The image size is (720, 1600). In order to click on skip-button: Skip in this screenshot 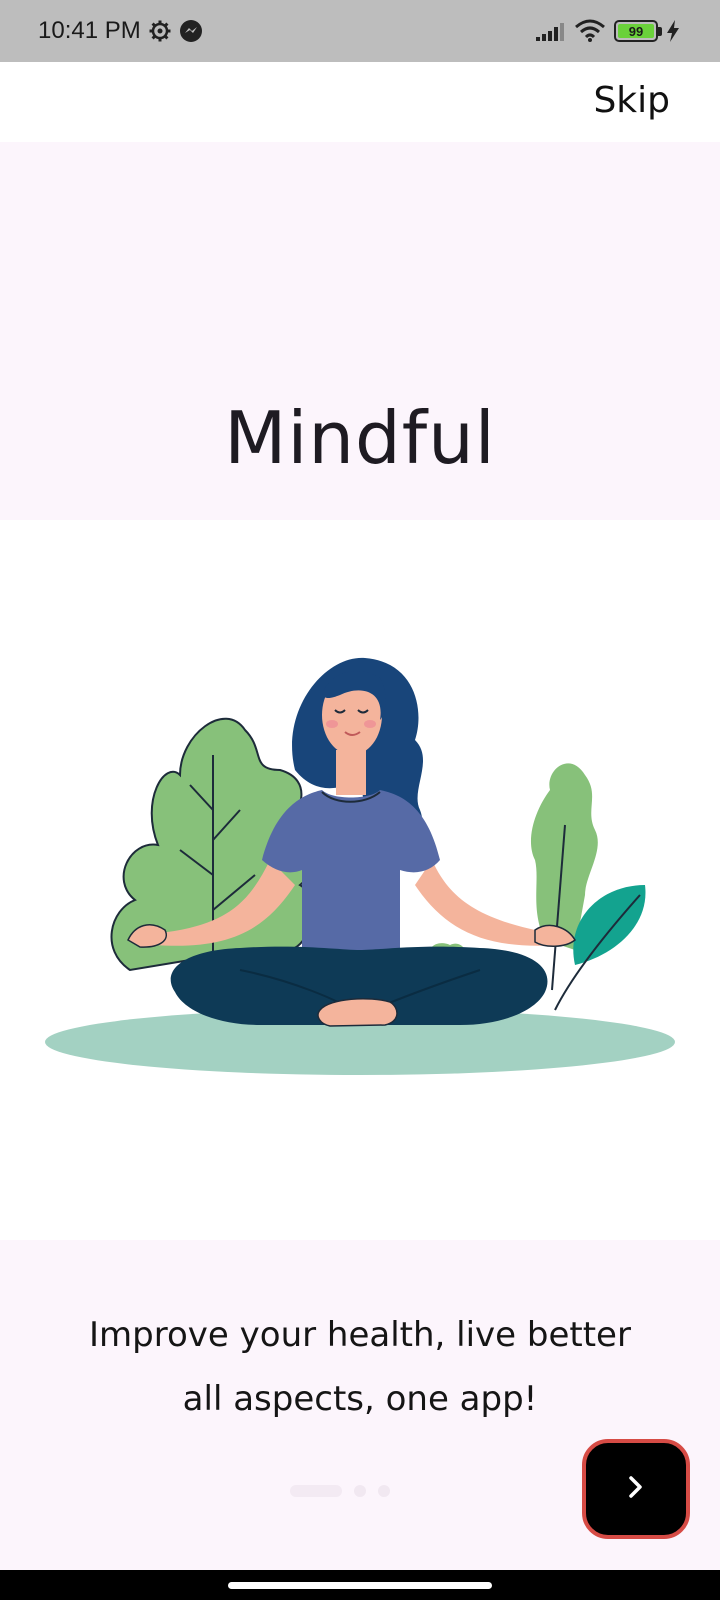, I will do `click(631, 100)`.